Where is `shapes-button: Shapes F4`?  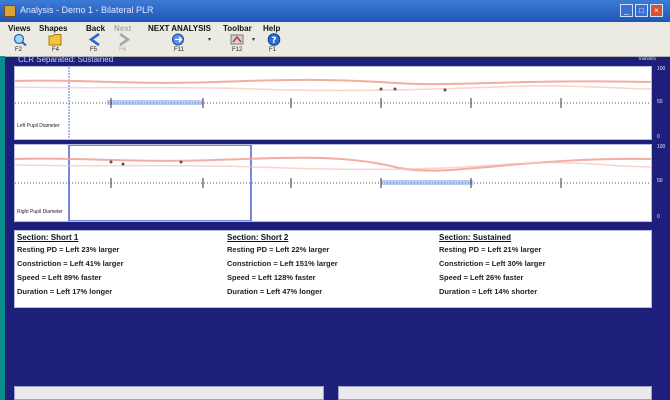 shapes-button: Shapes F4 is located at coordinates (56, 39).